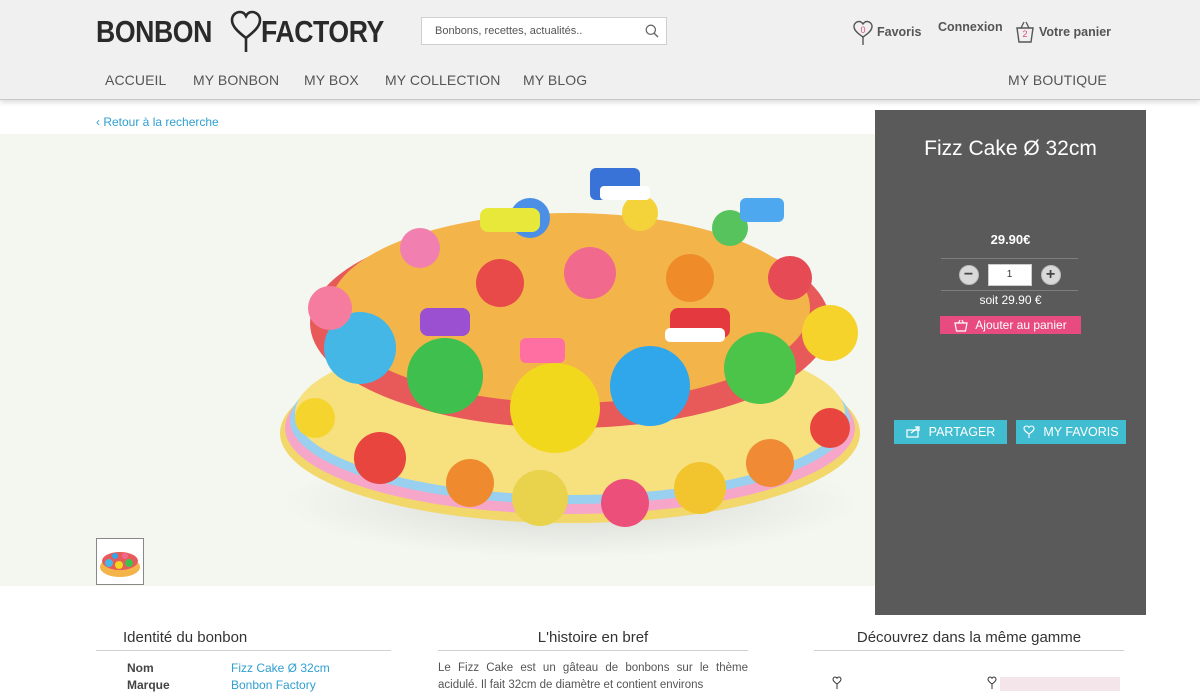  I want to click on logo-text-left: BONBON, so click(154, 31).